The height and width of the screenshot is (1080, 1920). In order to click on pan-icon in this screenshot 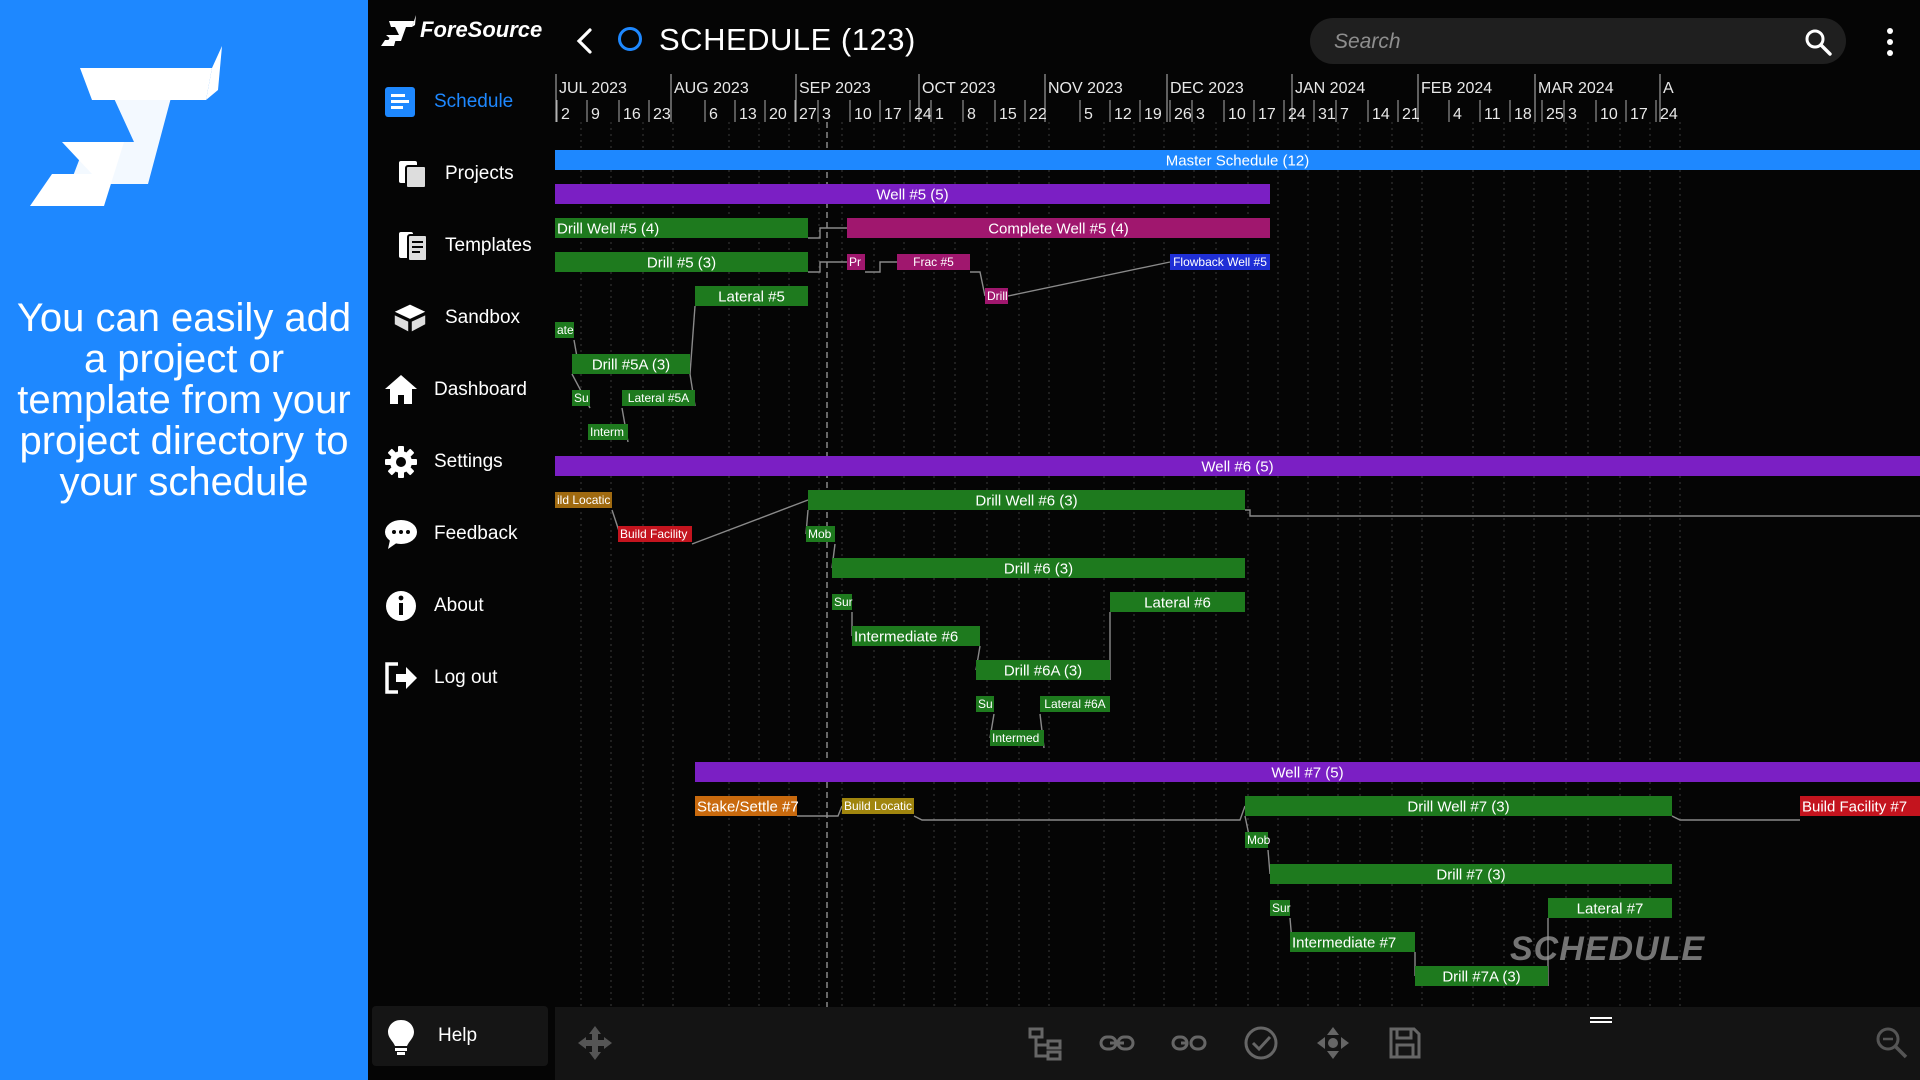, I will do `click(1333, 1043)`.